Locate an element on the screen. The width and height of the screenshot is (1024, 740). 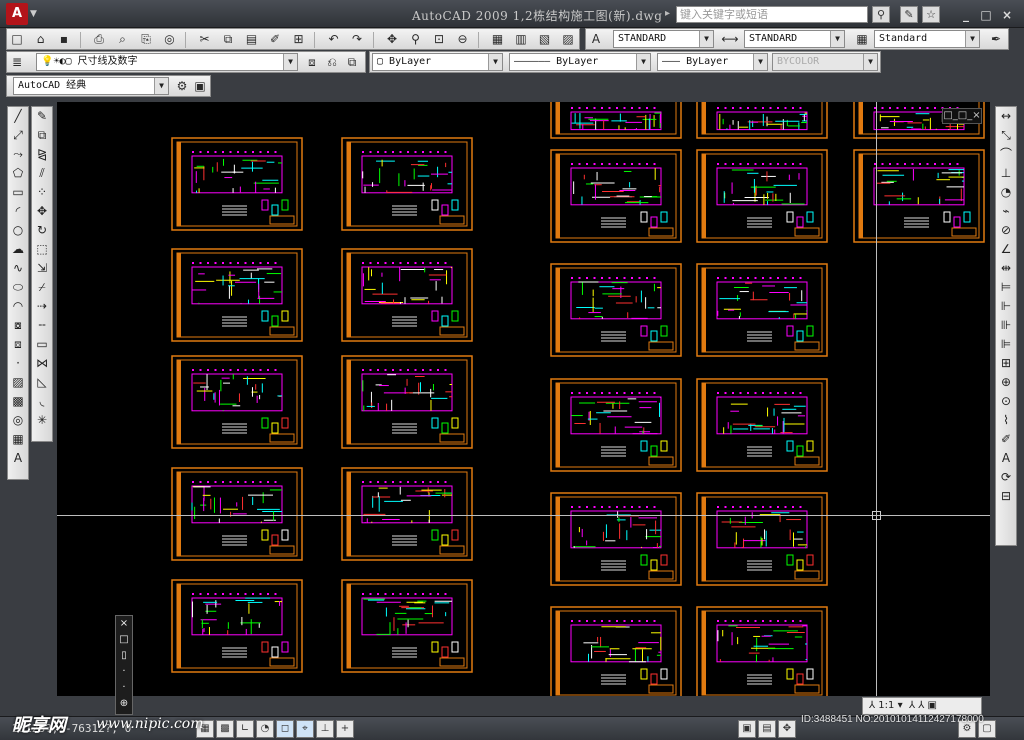
hatch-icon: ▨ is located at coordinates (18, 382).